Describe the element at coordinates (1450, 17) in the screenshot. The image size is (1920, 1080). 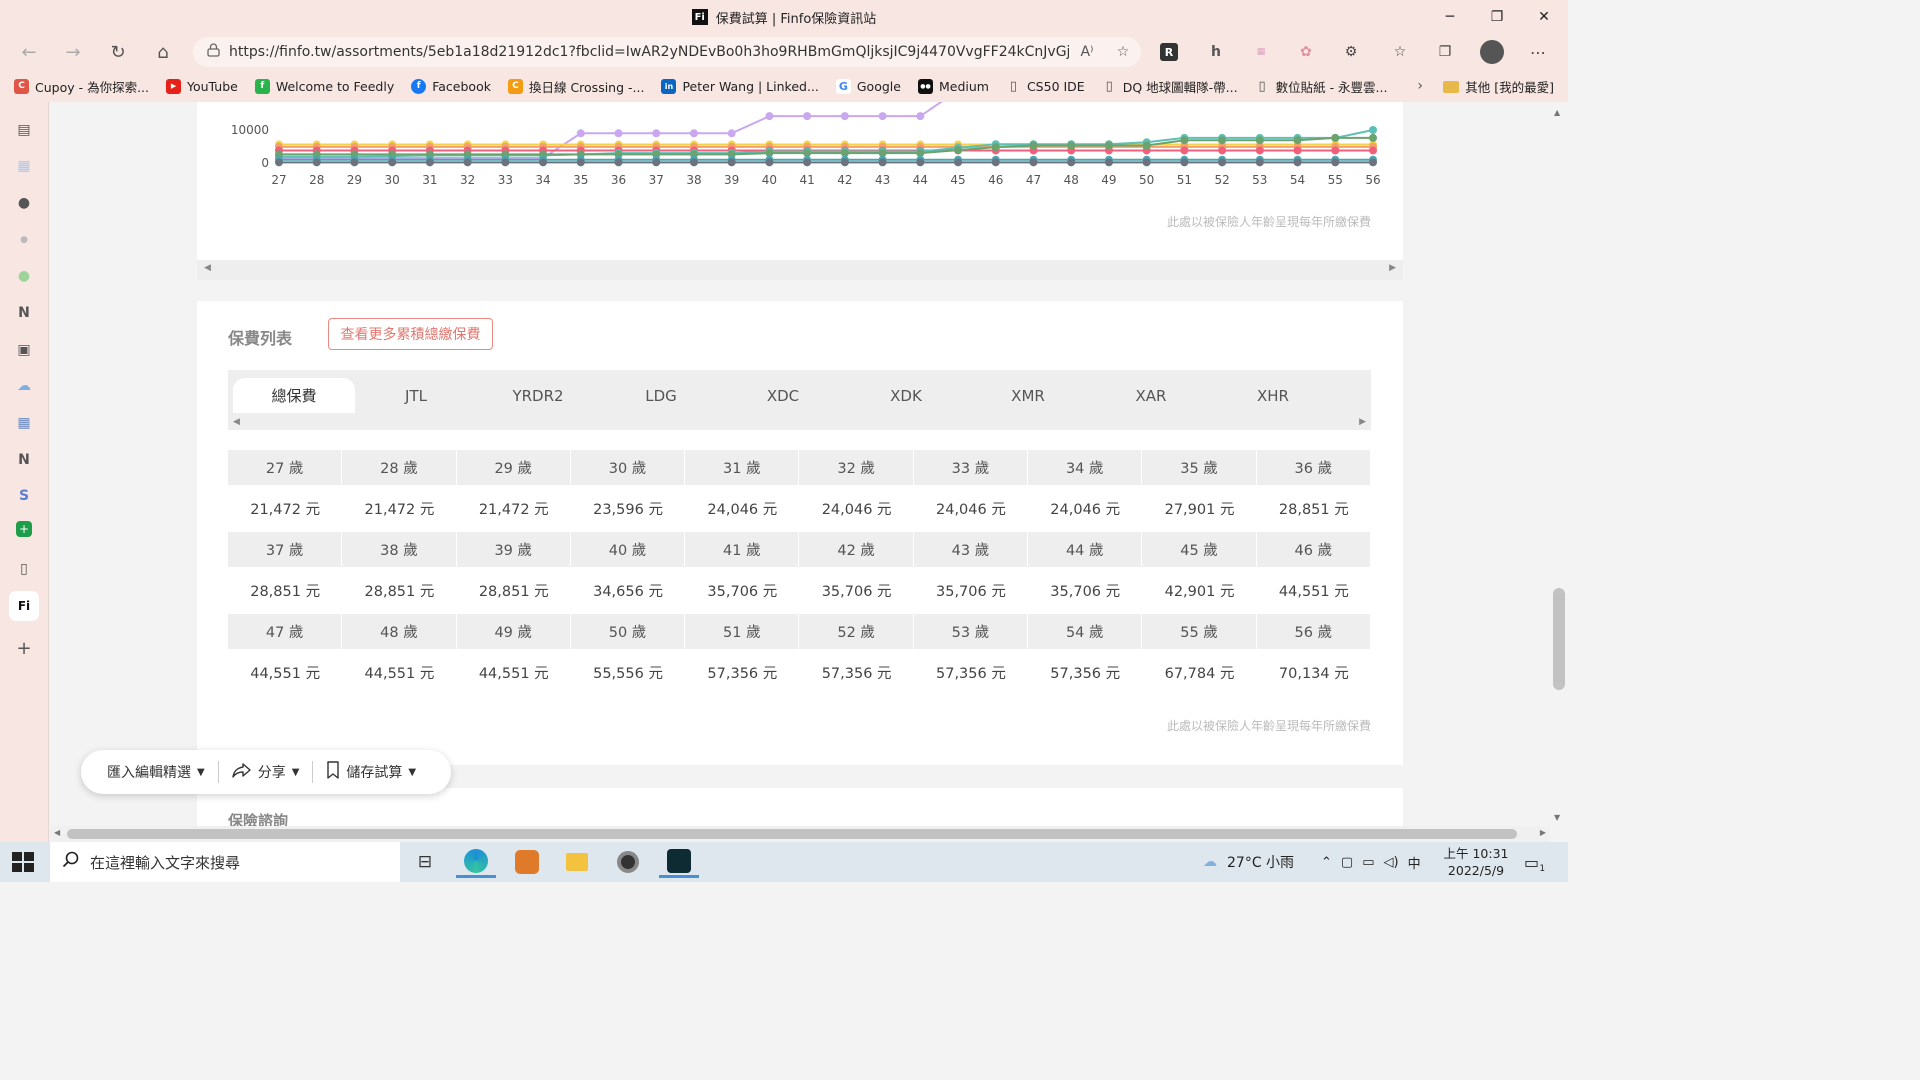
I see `minimize-button: ─` at that location.